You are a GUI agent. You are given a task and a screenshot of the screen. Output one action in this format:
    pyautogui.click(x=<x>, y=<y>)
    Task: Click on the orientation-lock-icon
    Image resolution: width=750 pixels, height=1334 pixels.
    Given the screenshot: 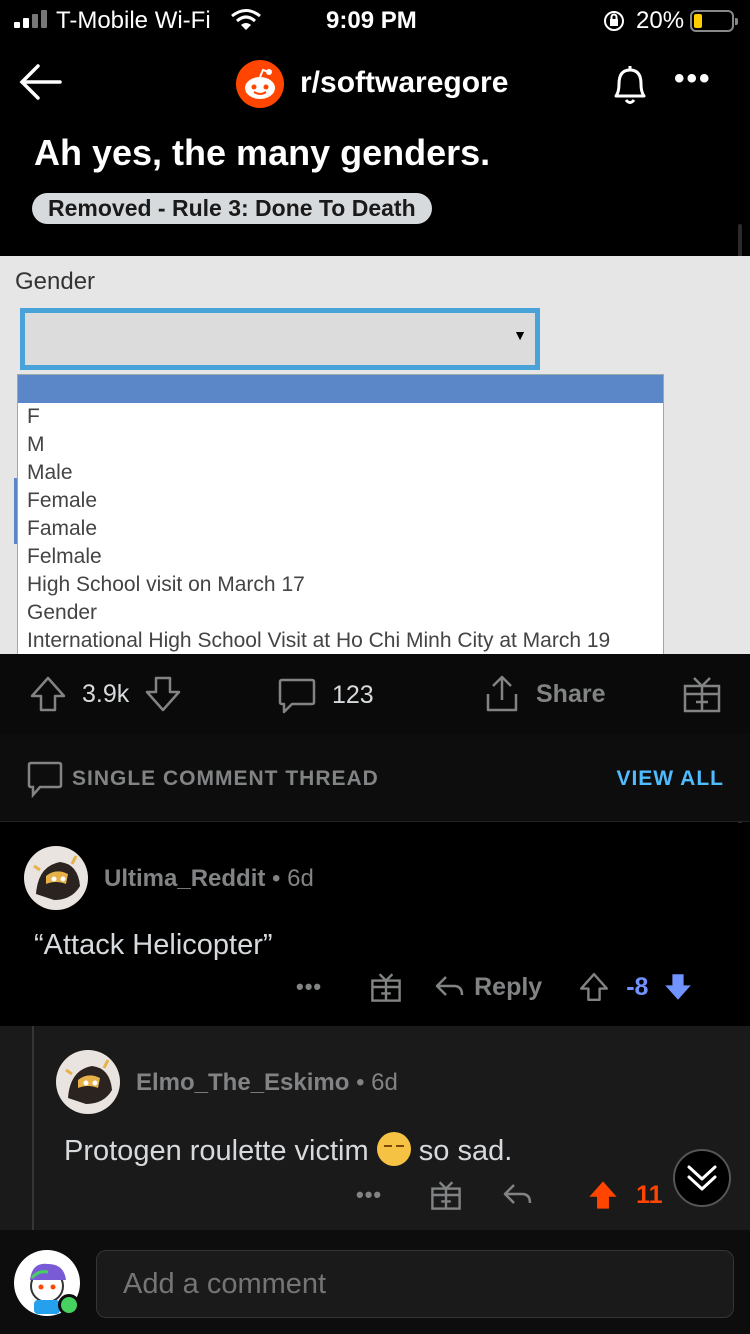 What is the action you would take?
    pyautogui.click(x=614, y=21)
    